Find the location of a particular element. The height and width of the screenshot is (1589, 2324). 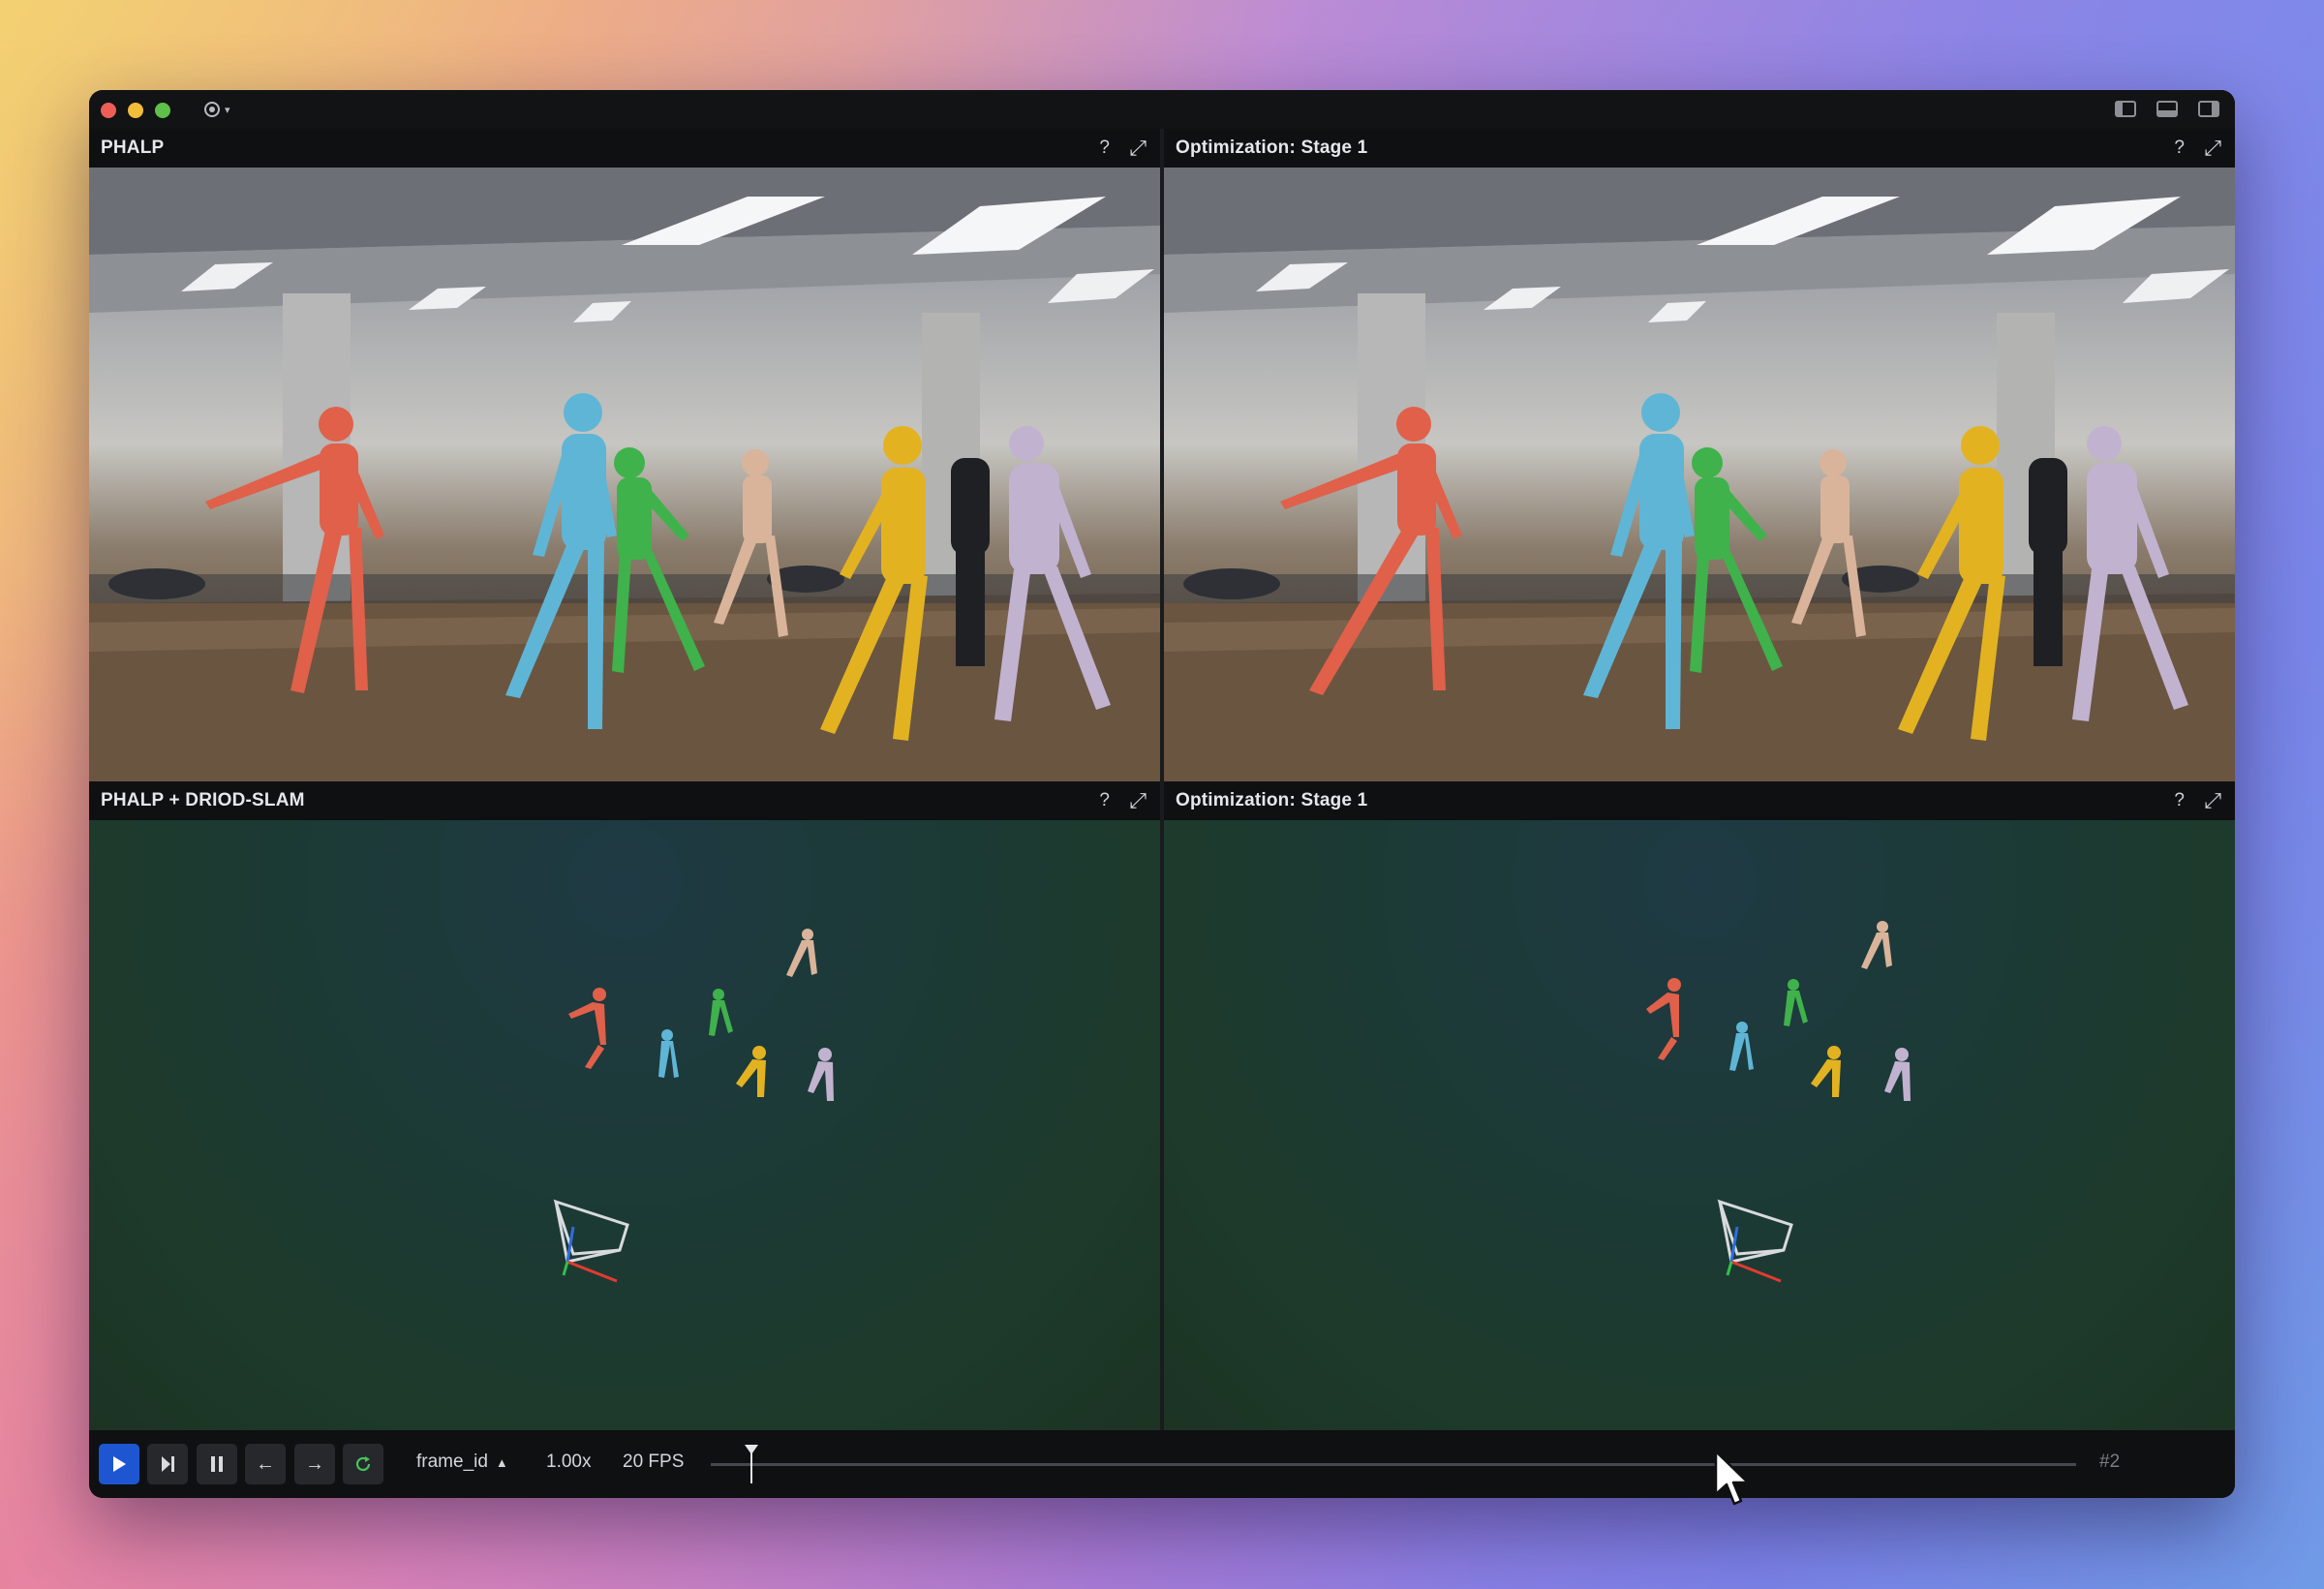

arrow-right-icon: → is located at coordinates (314, 1463).